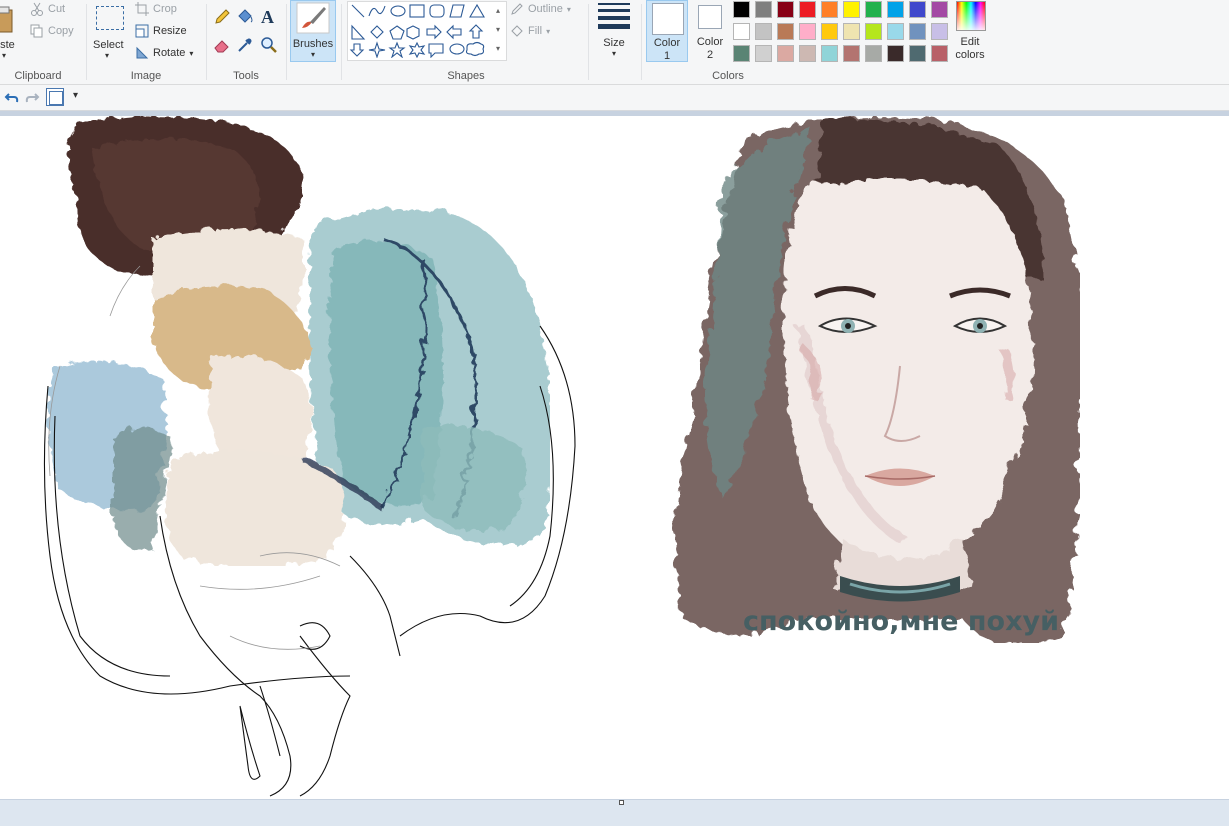 The width and height of the screenshot is (1229, 826). What do you see at coordinates (246, 76) in the screenshot?
I see `tools-group-label: Tools` at bounding box center [246, 76].